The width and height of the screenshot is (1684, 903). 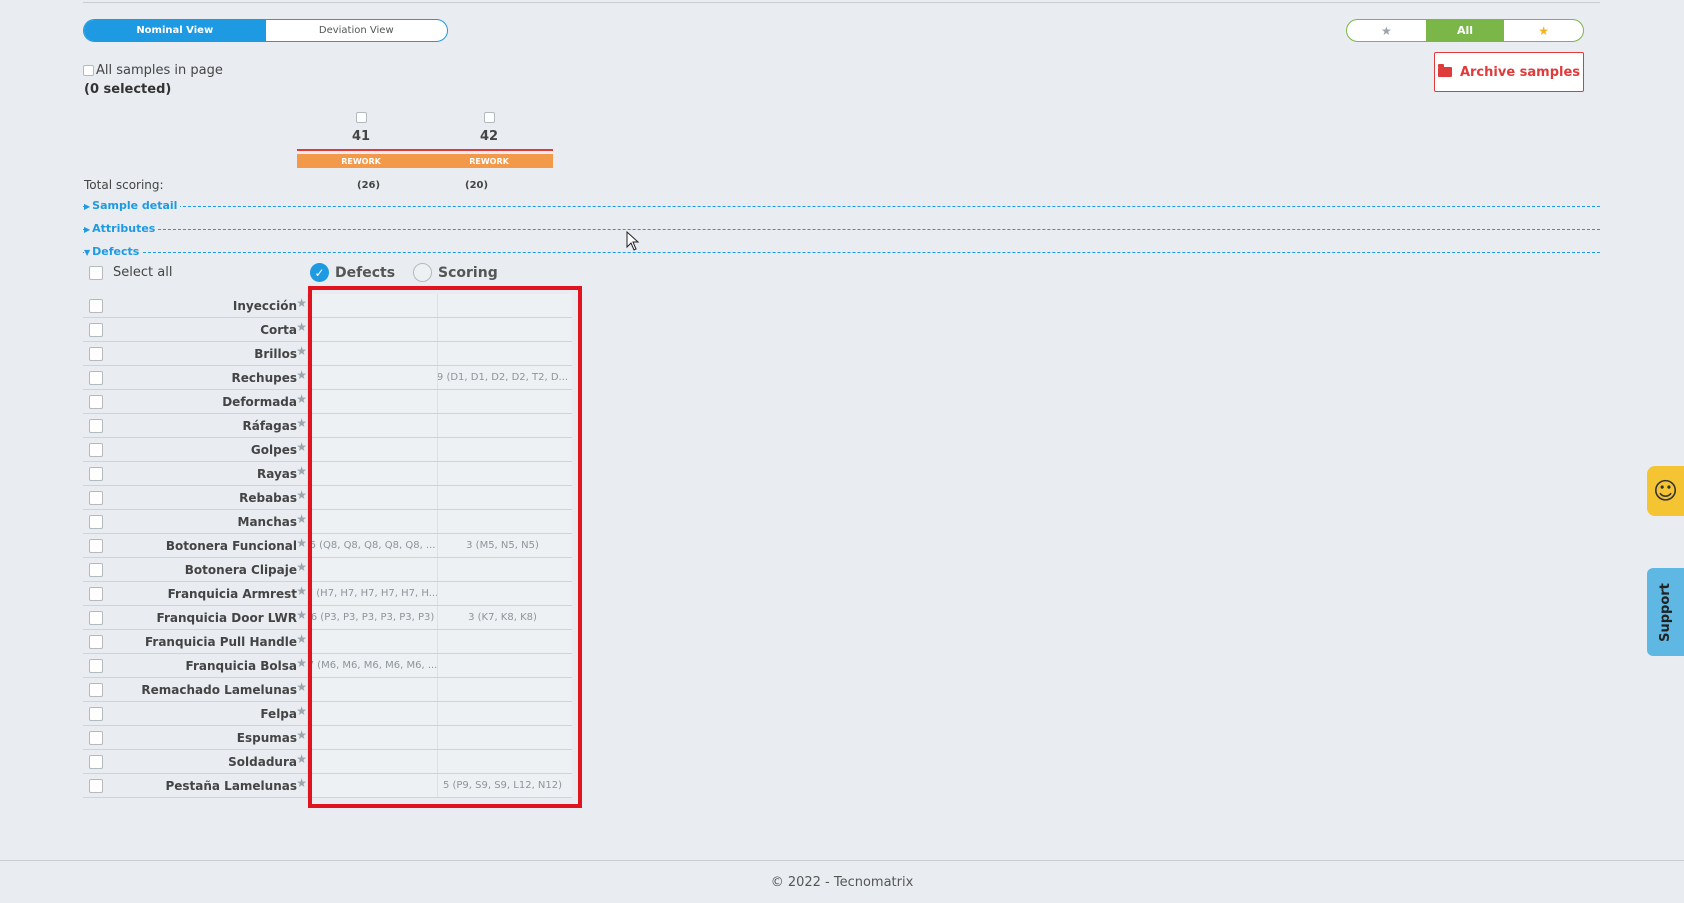 What do you see at coordinates (489, 136) in the screenshot?
I see `sample-number: 42` at bounding box center [489, 136].